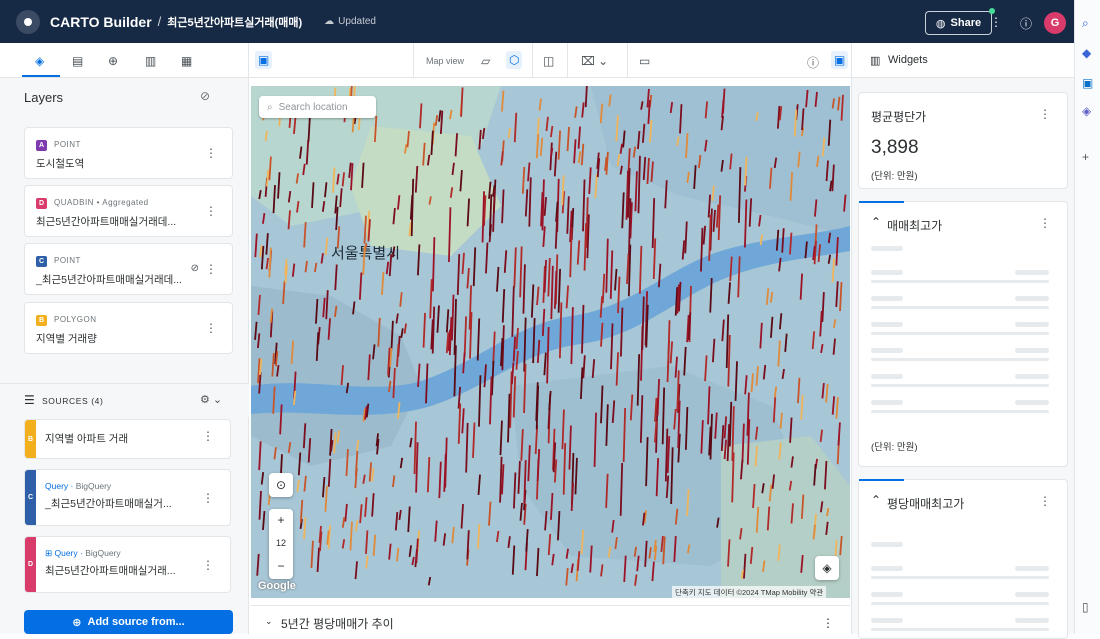 The image size is (1100, 639). Describe the element at coordinates (281, 485) in the screenshot. I see `locate-button: ⊙` at that location.